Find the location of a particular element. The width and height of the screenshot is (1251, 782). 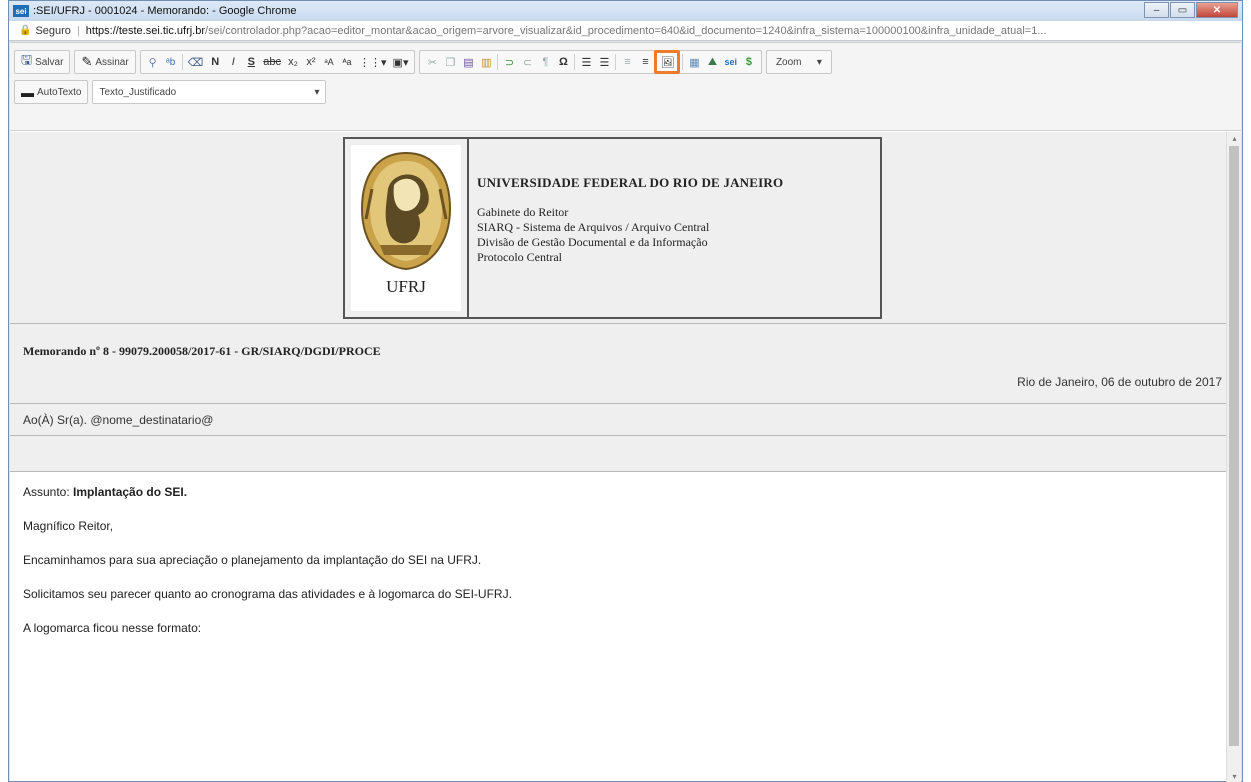

style-dropdown: Texto_Justificado ▾ is located at coordinates (209, 92).